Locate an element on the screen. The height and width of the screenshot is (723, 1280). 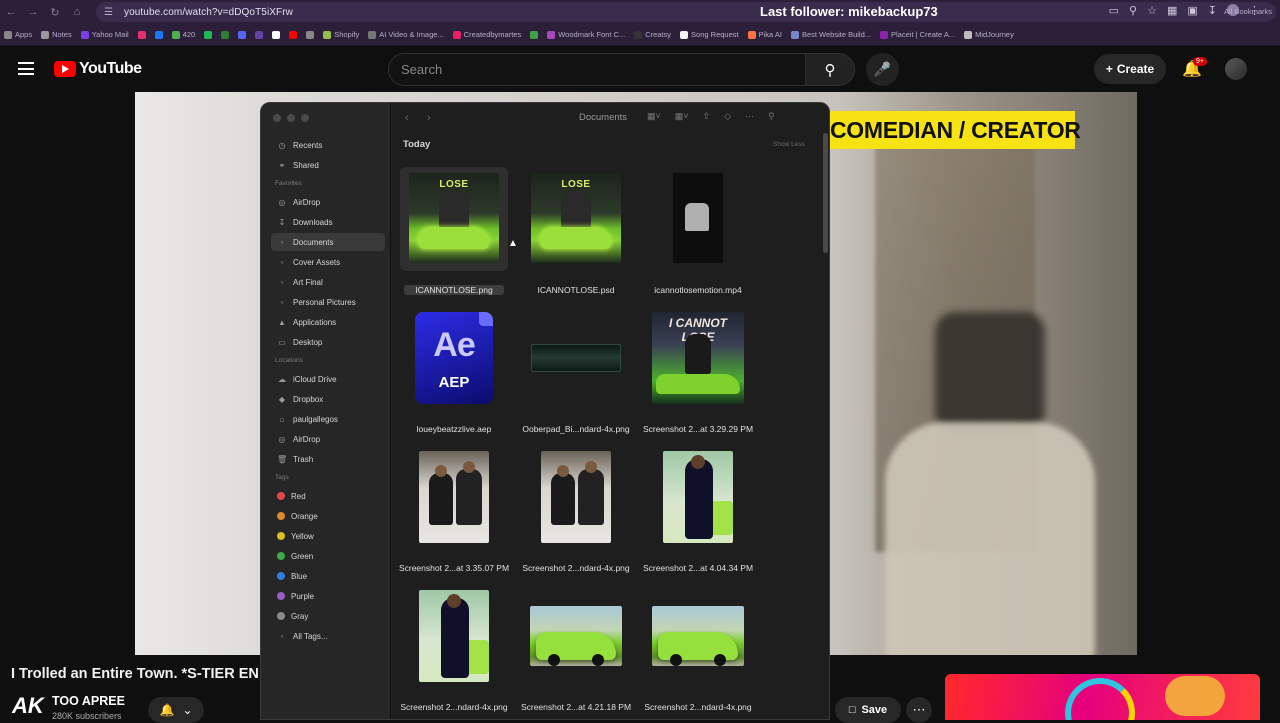
file-item: LOSE ICANNOTLOSE.psd is located at coordinates (576, 238).